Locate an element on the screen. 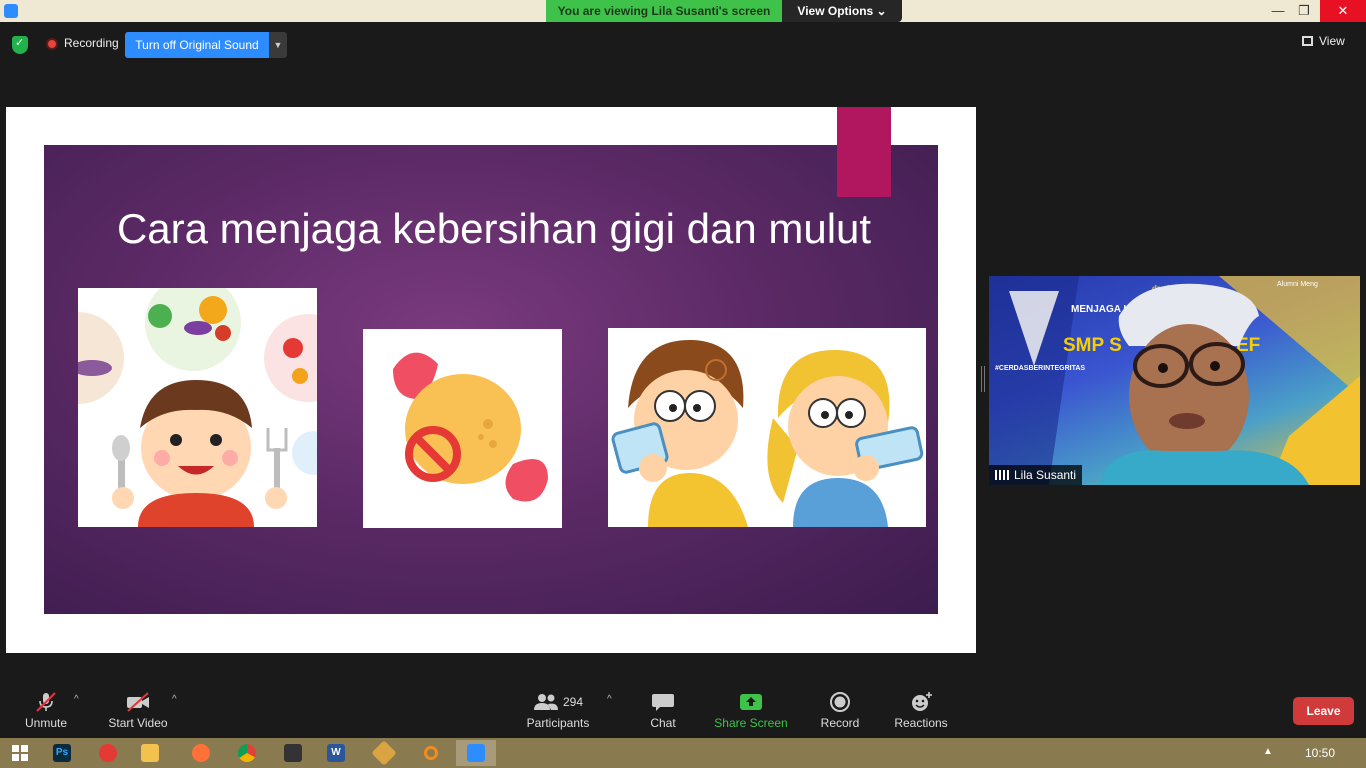  video-options-caret: ^ is located at coordinates (174, 699).